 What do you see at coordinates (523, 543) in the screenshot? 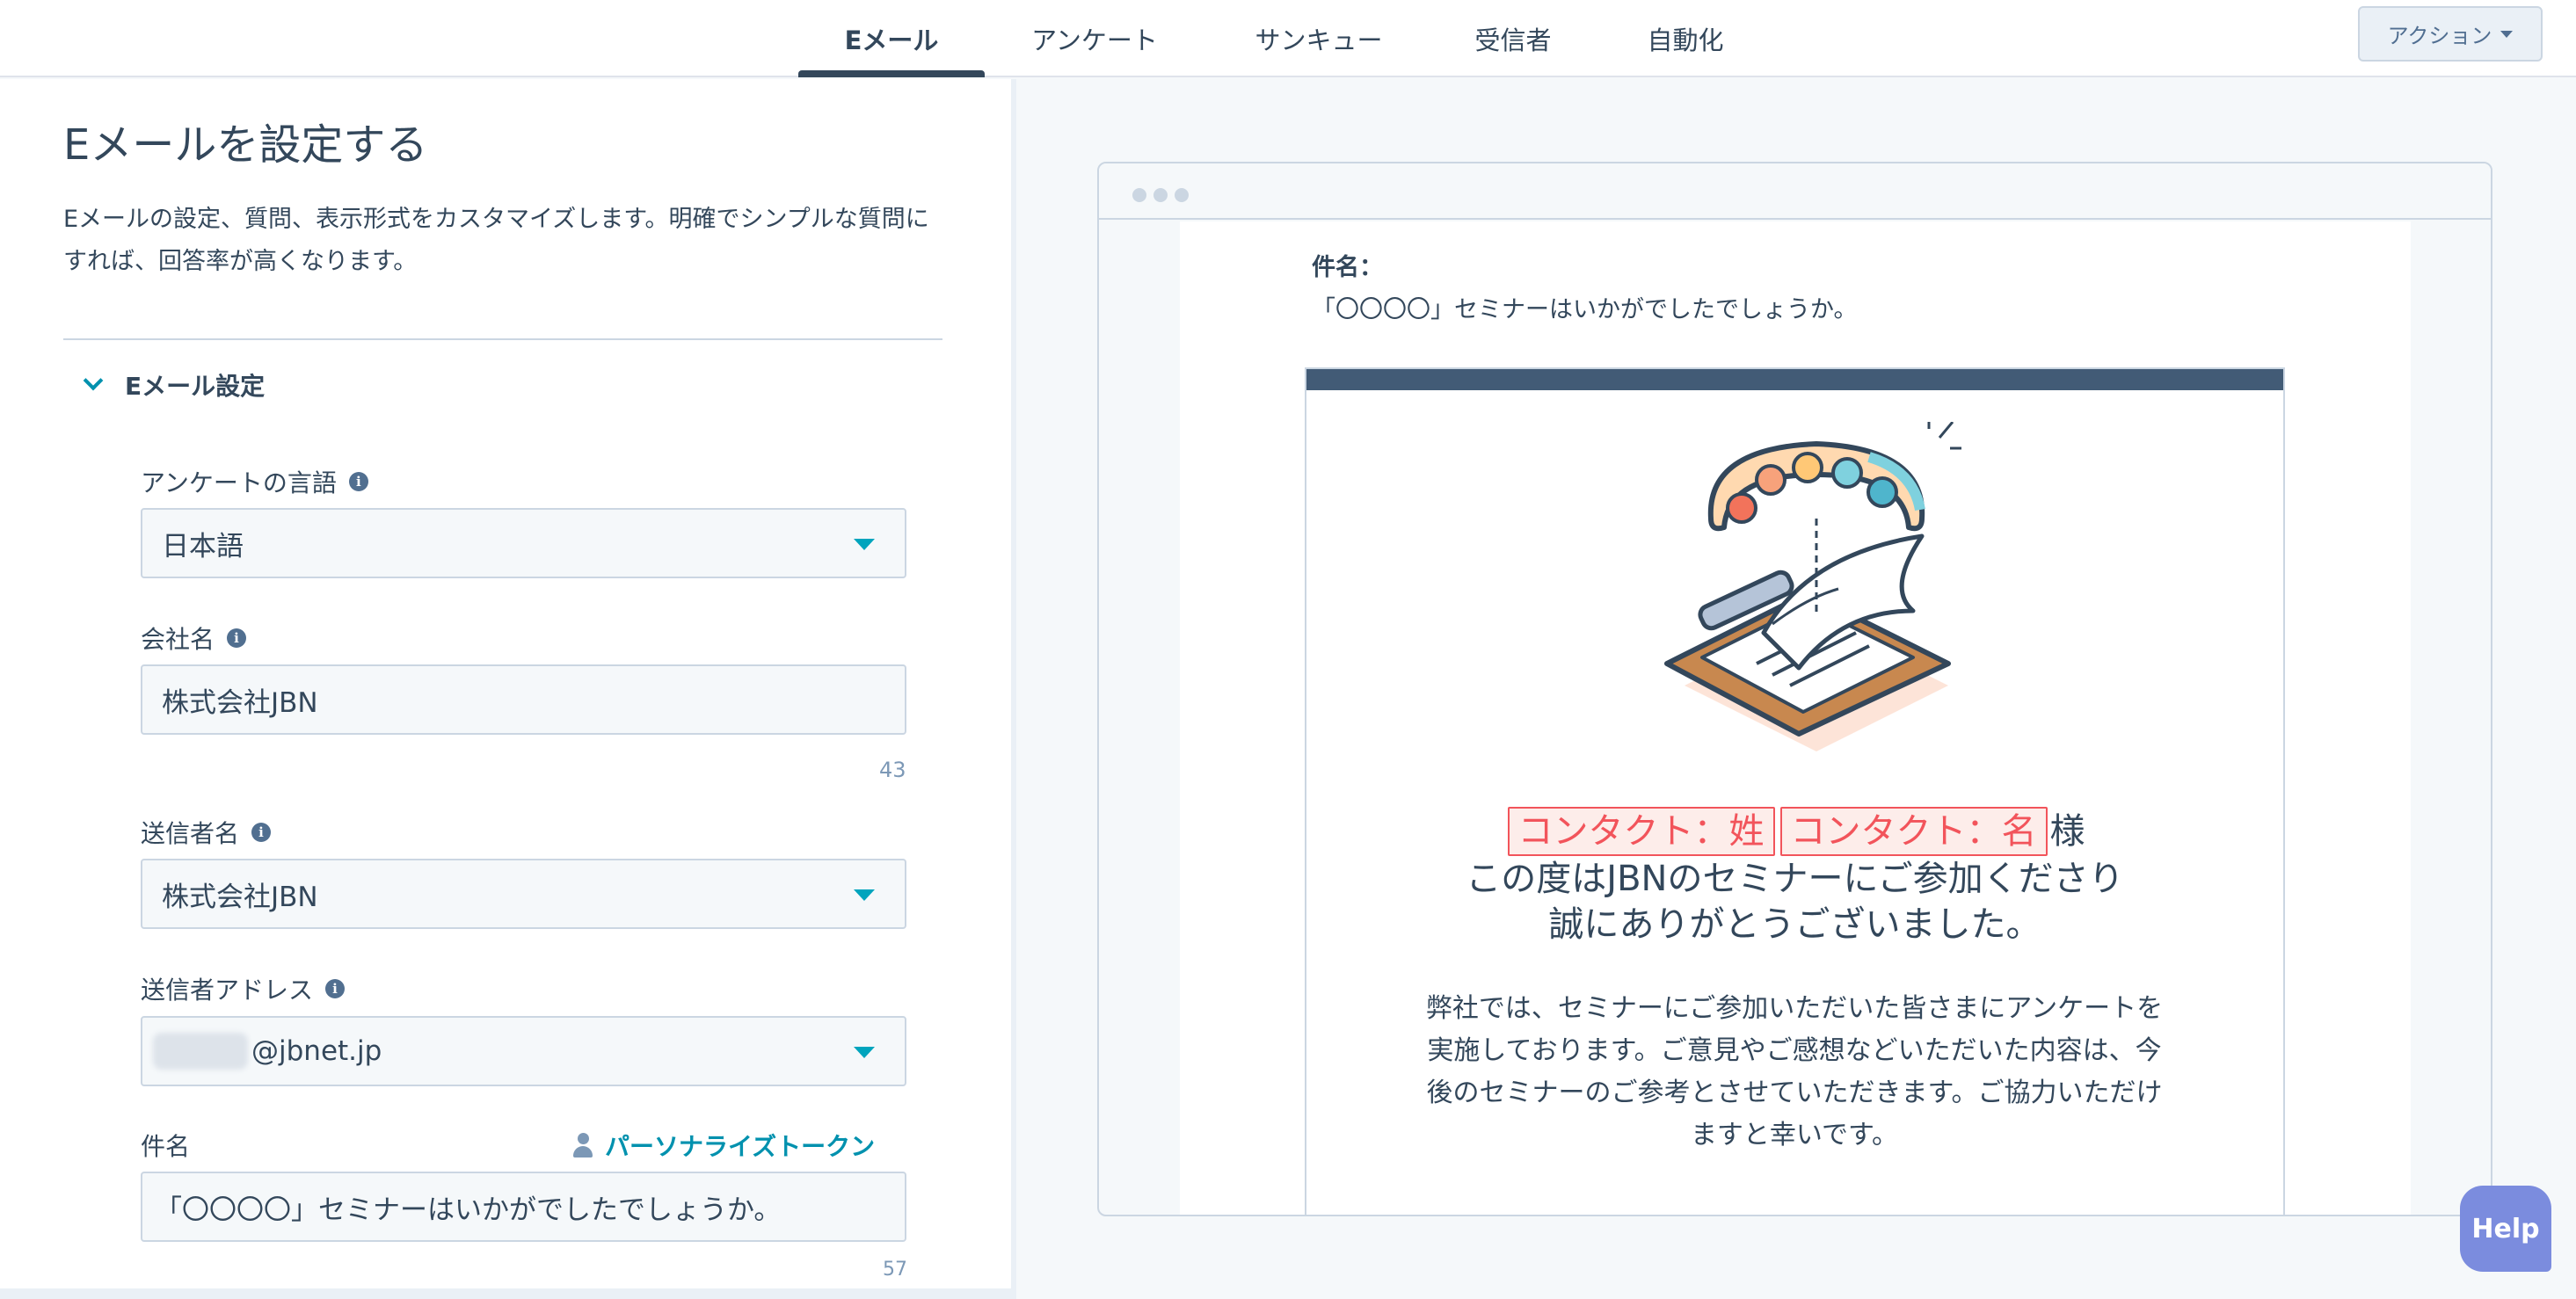
I see `language-select: 日本語` at bounding box center [523, 543].